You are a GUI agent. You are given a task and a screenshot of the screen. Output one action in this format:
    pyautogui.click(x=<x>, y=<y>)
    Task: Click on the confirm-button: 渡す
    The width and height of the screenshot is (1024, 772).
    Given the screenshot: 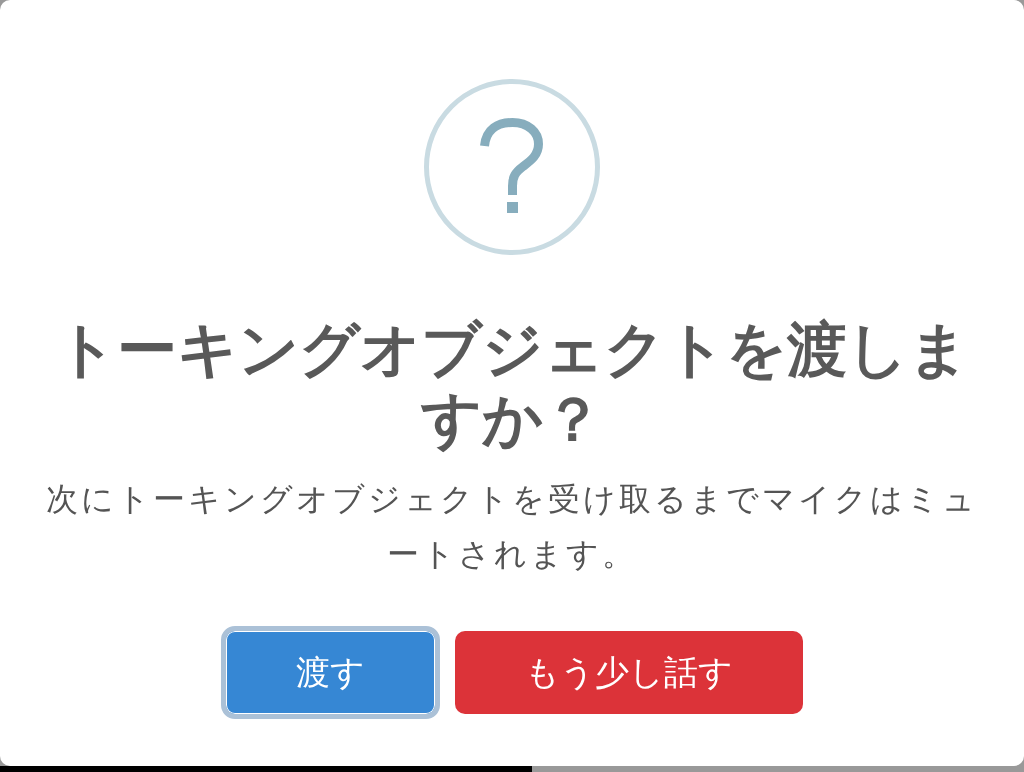 What is the action you would take?
    pyautogui.click(x=330, y=672)
    